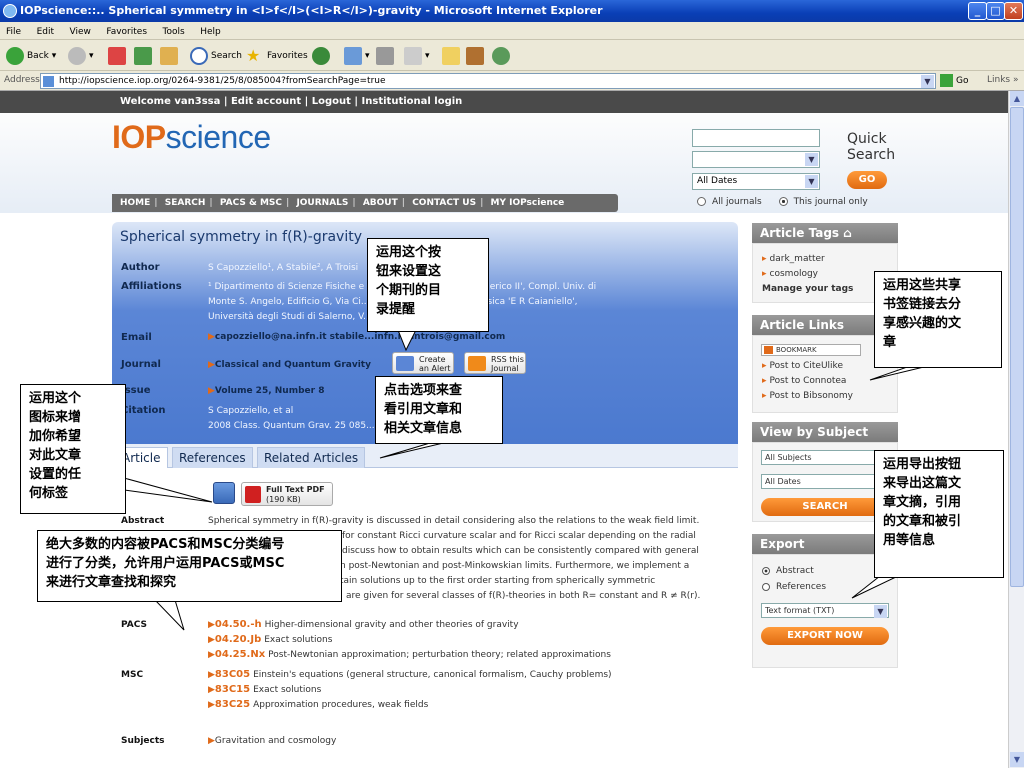  I want to click on radio-references, so click(766, 586).